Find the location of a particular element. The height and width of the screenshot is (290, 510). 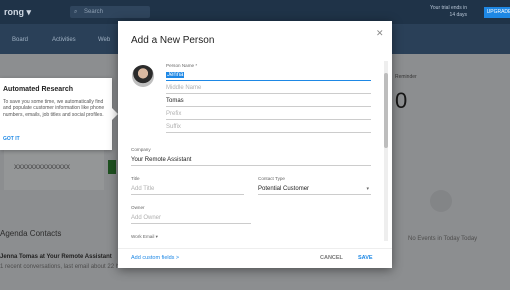

contact-type-label: Contact Type is located at coordinates (271, 178).